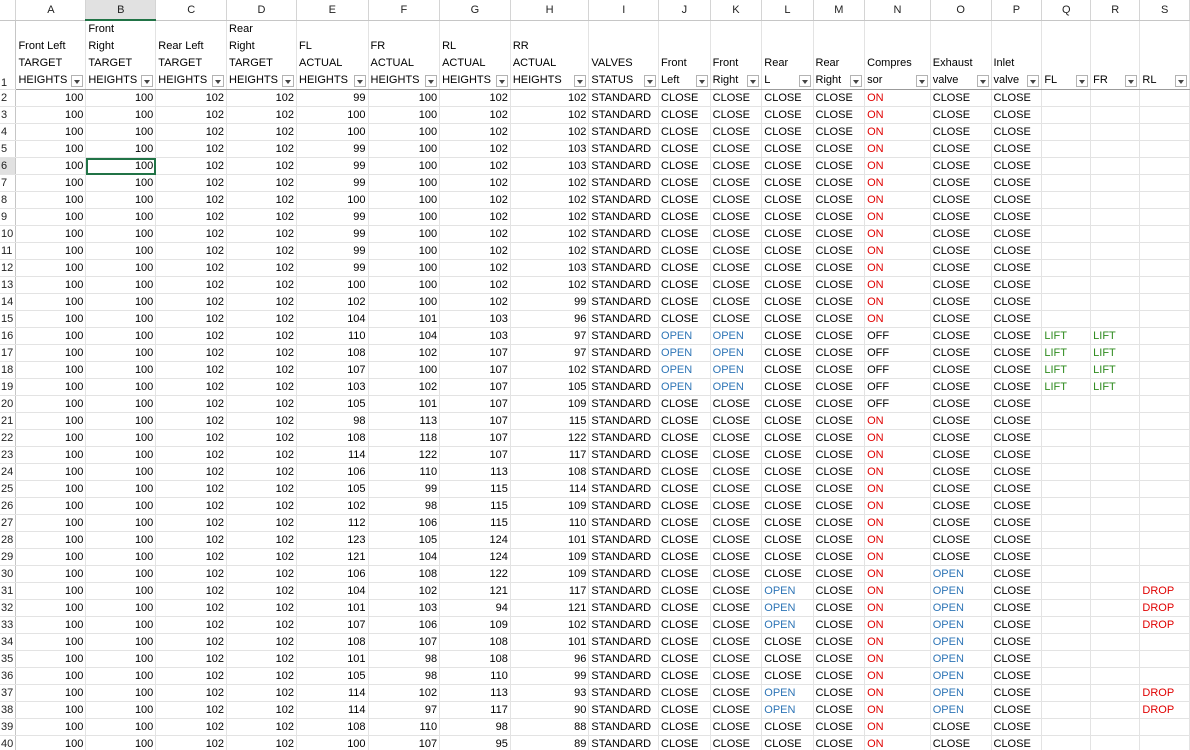  Describe the element at coordinates (961, 55) in the screenshot. I see `column-title-o: Exhaust valve` at that location.